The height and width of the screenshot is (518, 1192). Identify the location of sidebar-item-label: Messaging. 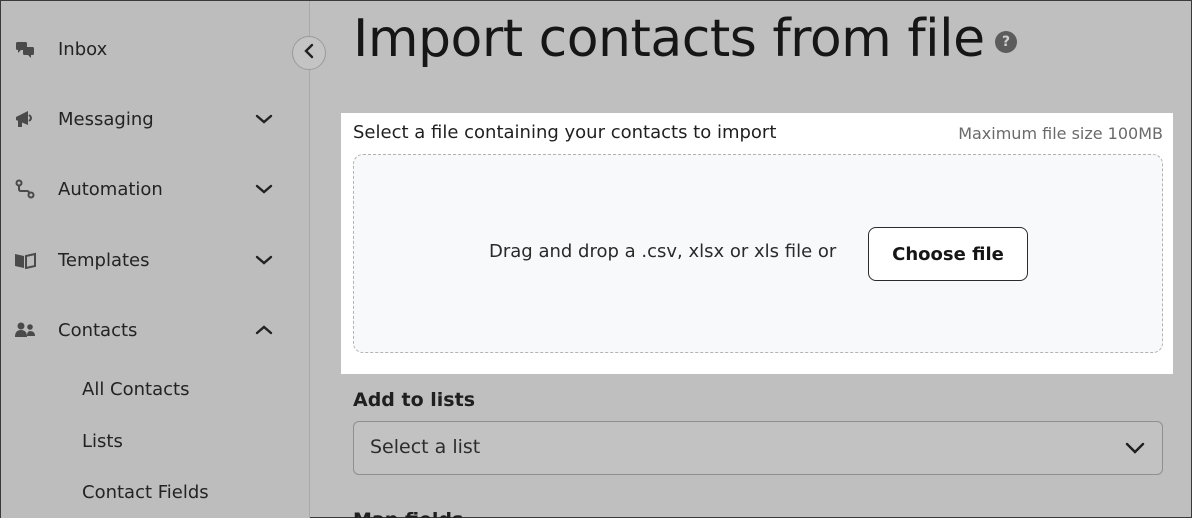
(106, 119).